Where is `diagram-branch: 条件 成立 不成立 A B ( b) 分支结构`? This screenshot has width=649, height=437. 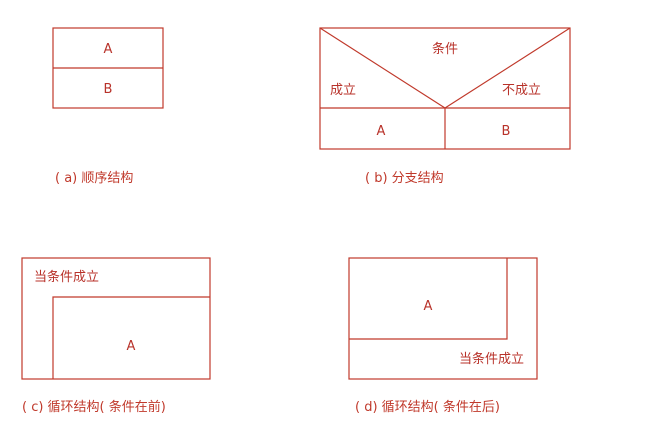 diagram-branch: 条件 成立 不成立 A B ( b) 分支结构 is located at coordinates (445, 106).